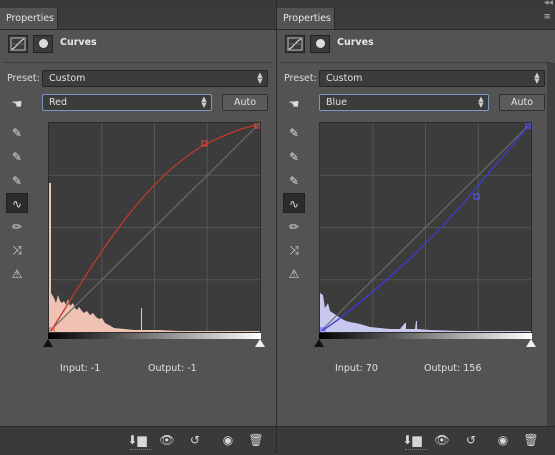 This screenshot has height=455, width=555. What do you see at coordinates (192, 368) in the screenshot?
I see `output-value: -1` at bounding box center [192, 368].